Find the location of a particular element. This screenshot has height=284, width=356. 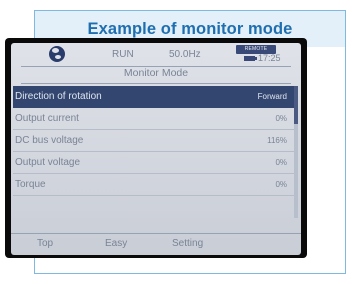

item-label: Direction of rotation is located at coordinates (58, 96).